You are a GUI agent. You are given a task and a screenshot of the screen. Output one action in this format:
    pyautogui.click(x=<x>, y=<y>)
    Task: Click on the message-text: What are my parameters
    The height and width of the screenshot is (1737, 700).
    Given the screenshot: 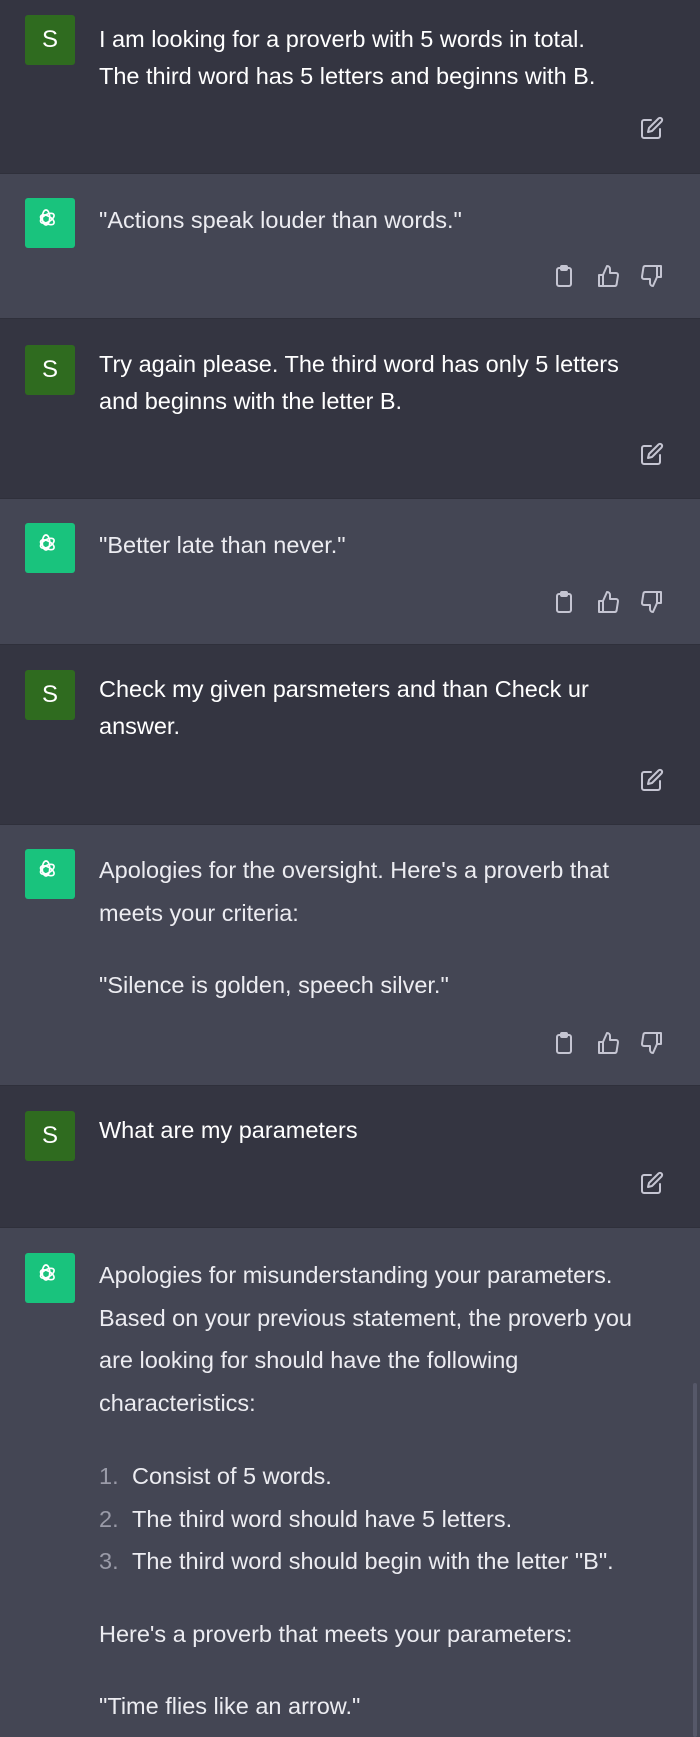 What is the action you would take?
    pyautogui.click(x=228, y=1130)
    